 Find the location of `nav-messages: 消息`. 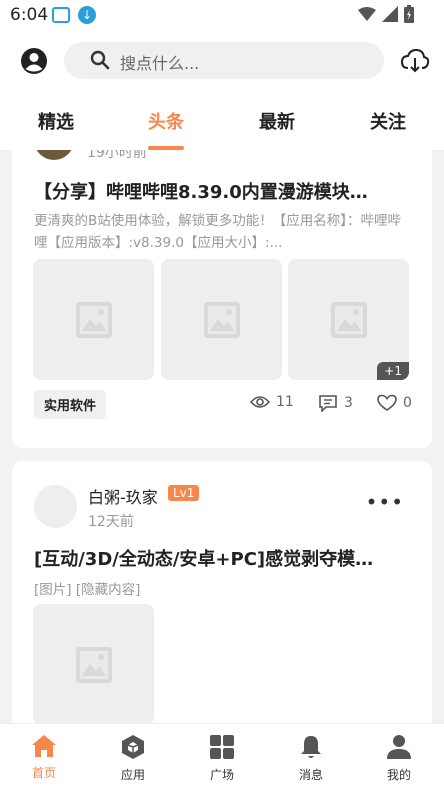

nav-messages: 消息 is located at coordinates (311, 758).